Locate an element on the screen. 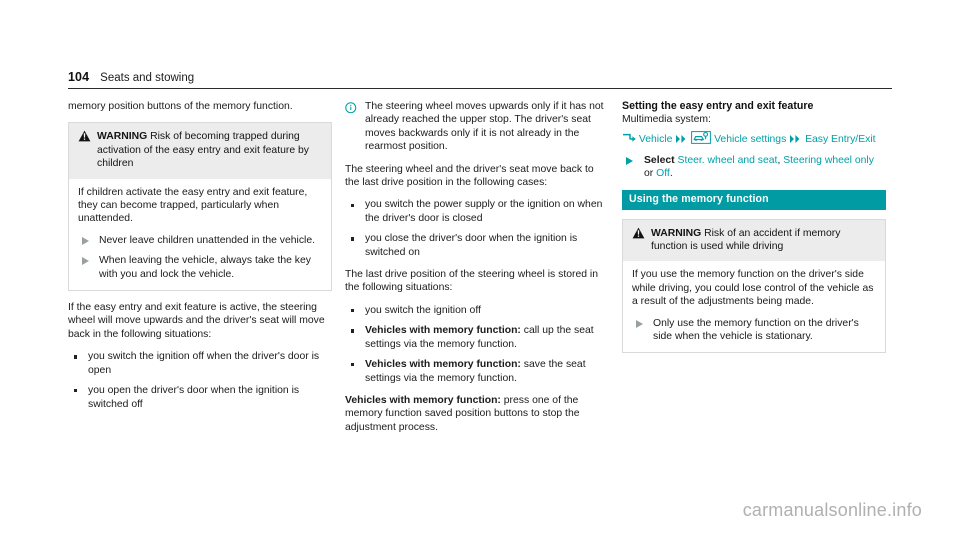  watermark: carmanualsonline.info is located at coordinates (832, 510).